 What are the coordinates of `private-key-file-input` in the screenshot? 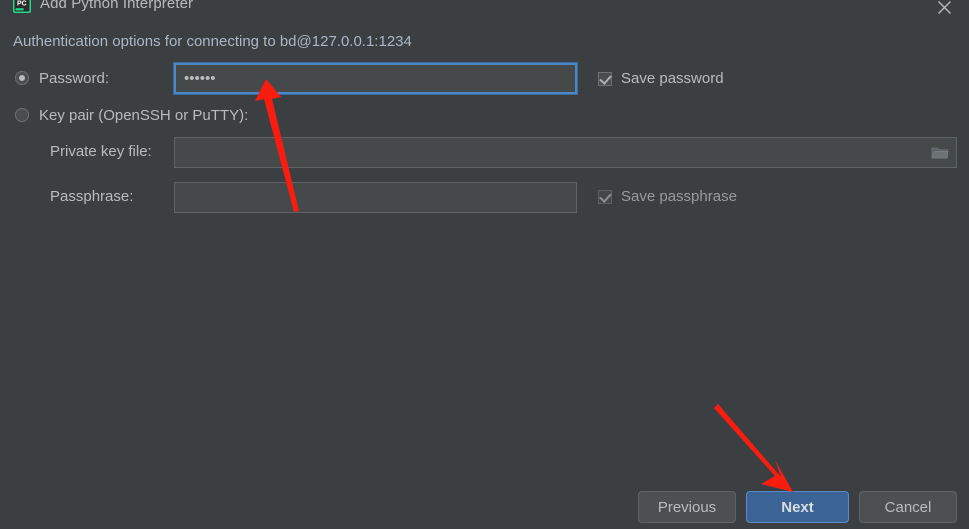 It's located at (565, 152).